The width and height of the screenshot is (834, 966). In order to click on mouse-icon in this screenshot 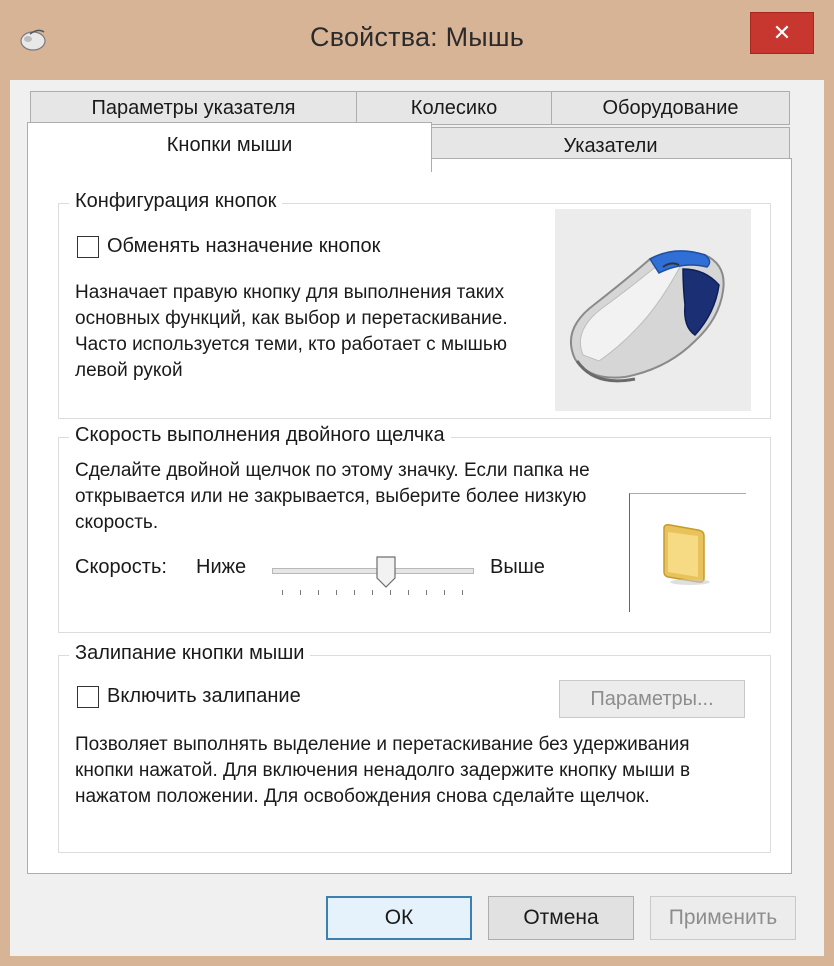, I will do `click(647, 316)`.